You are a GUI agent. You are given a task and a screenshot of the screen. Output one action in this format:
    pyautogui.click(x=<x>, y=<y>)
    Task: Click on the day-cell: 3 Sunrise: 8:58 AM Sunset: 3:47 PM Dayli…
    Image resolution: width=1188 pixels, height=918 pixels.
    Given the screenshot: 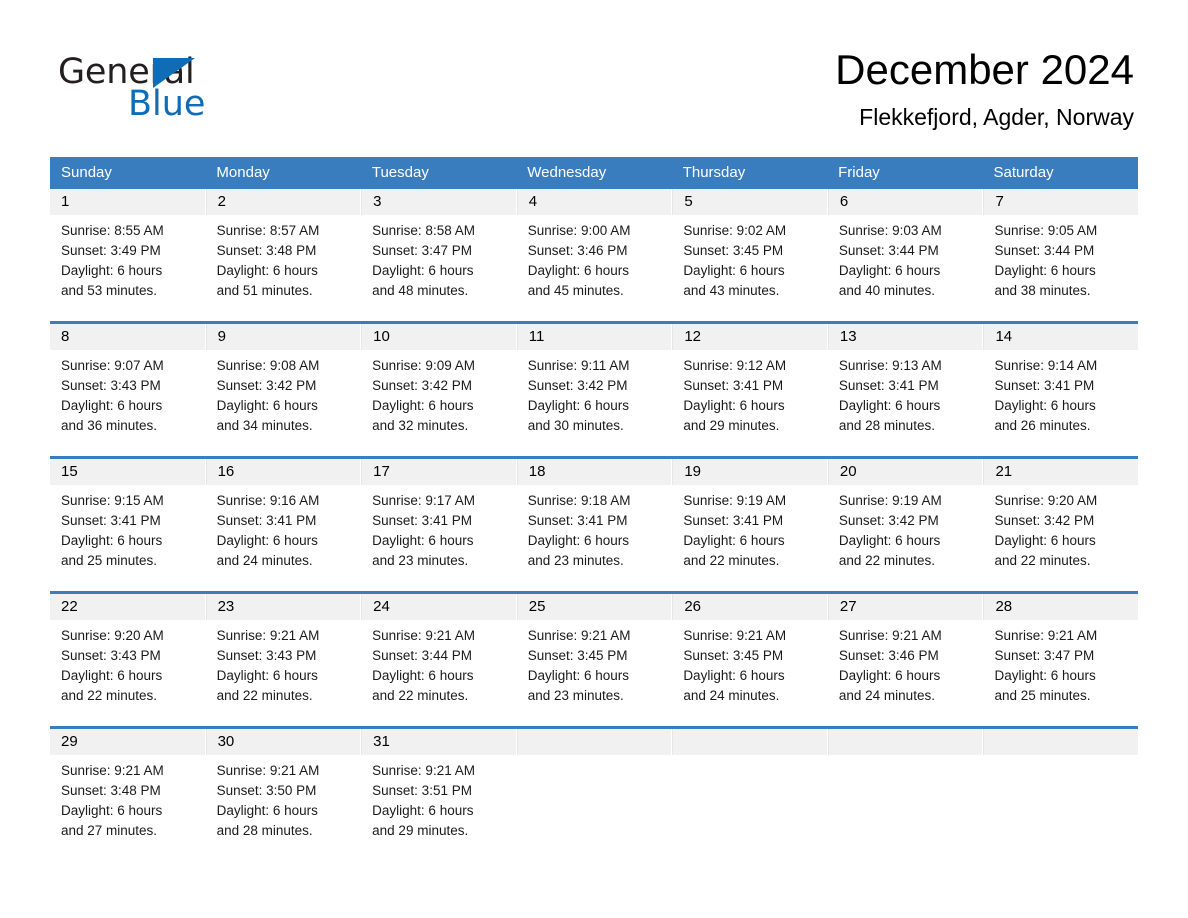 What is the action you would take?
    pyautogui.click(x=439, y=250)
    